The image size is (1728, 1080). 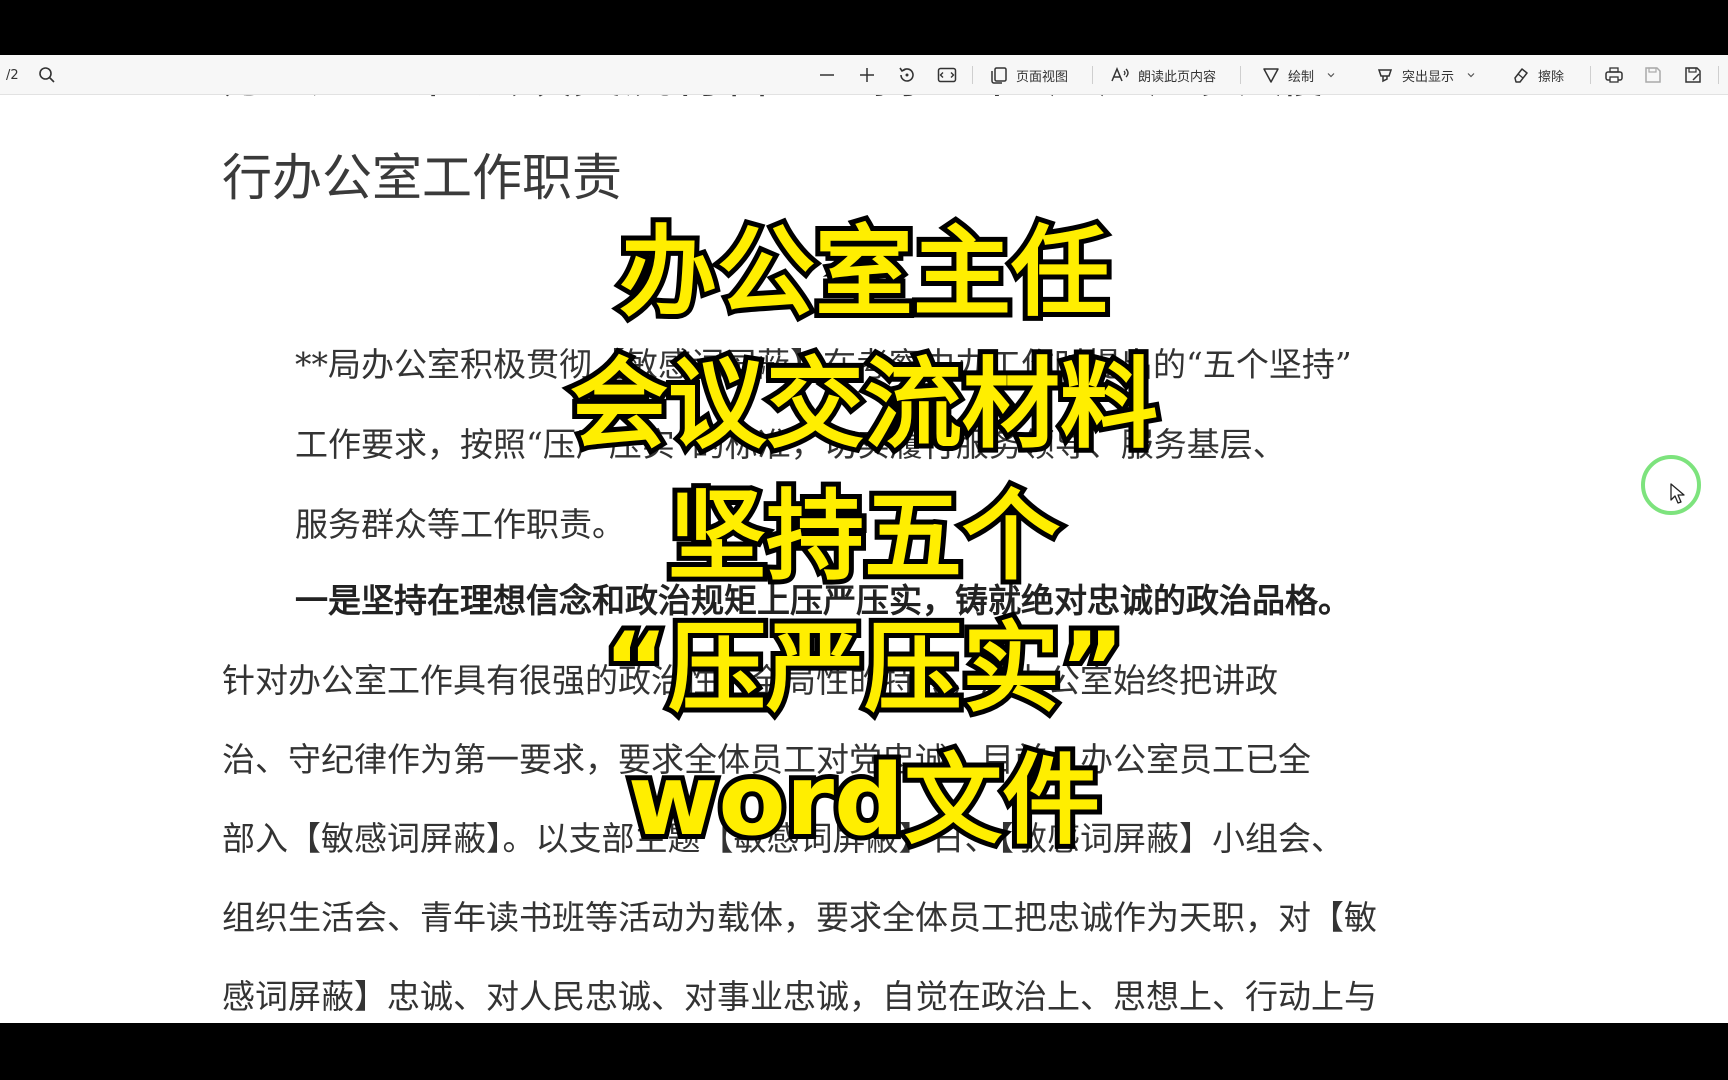 What do you see at coordinates (1551, 77) in the screenshot?
I see `erase-label: 擦除` at bounding box center [1551, 77].